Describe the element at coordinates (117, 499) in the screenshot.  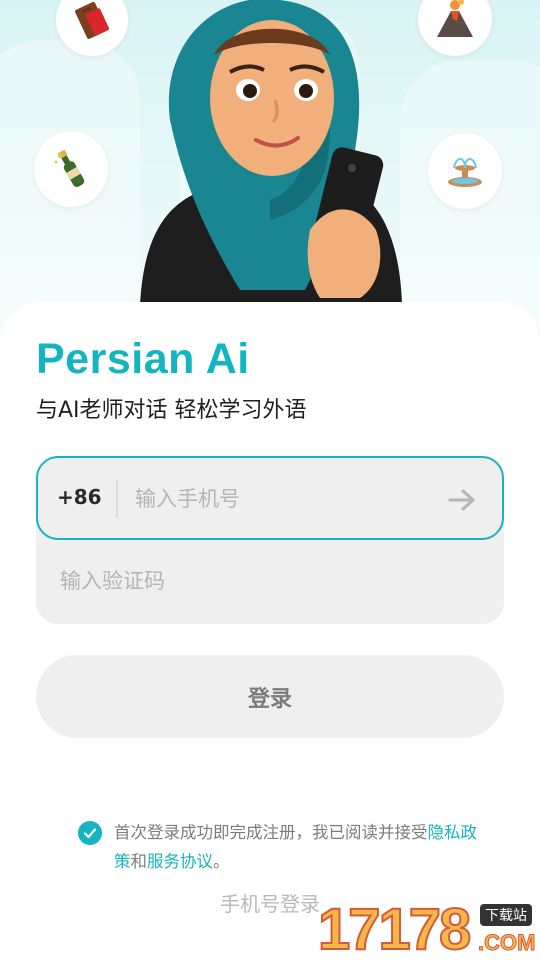
I see `divider` at that location.